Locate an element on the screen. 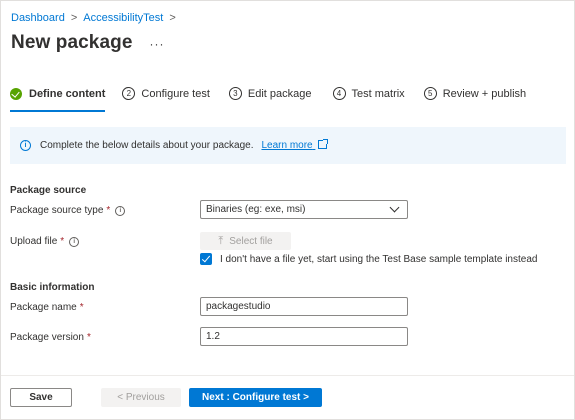 The image size is (575, 420). page-title: New package is located at coordinates (72, 42).